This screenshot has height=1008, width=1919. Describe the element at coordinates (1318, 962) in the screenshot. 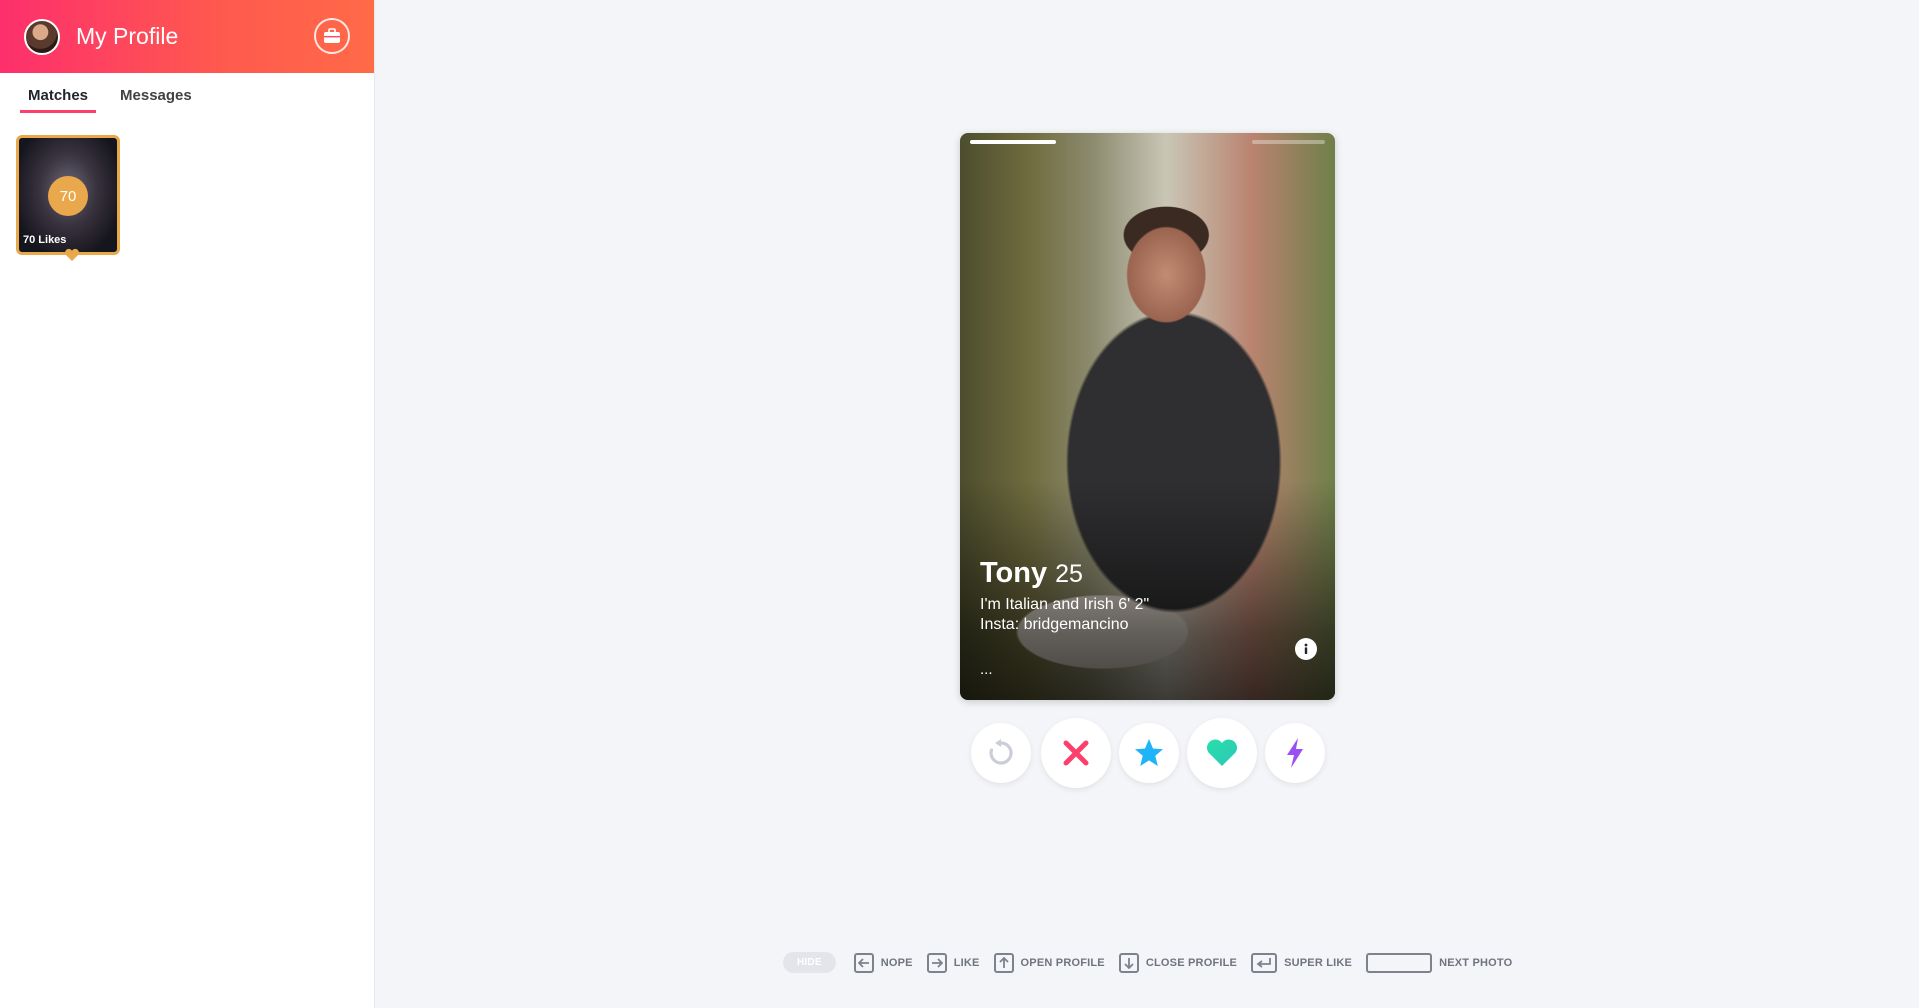

I see `hint-label: SUPER LIKE` at that location.